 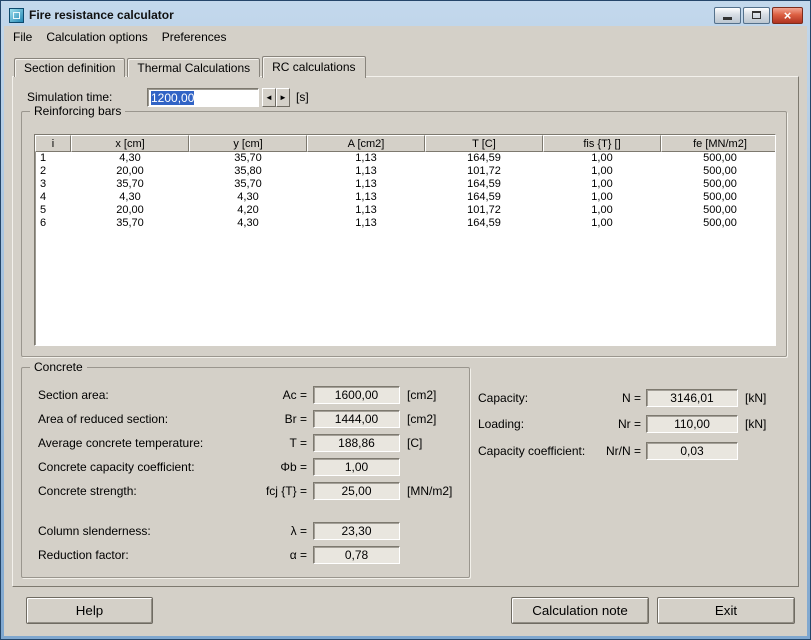 I want to click on simulation-time-label: Simulation time:, so click(x=70, y=97).